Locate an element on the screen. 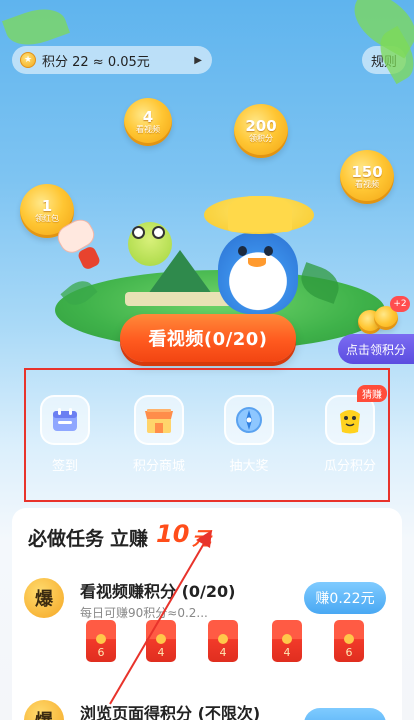  action-checkin: 签到 is located at coordinates (65, 434).